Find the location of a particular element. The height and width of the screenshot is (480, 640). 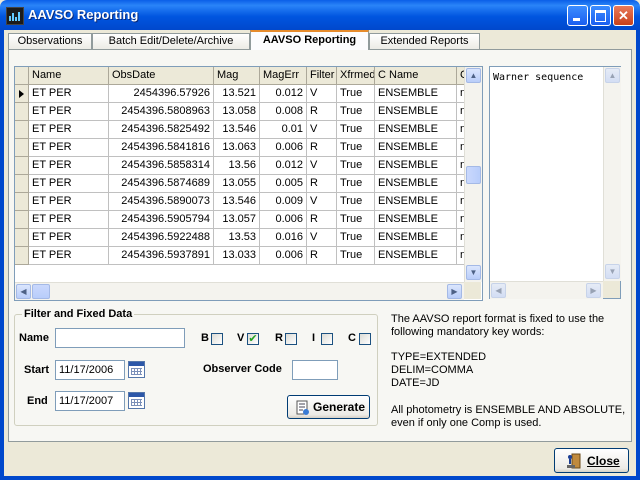

table-cell: 2454396.57926 is located at coordinates (161, 94).